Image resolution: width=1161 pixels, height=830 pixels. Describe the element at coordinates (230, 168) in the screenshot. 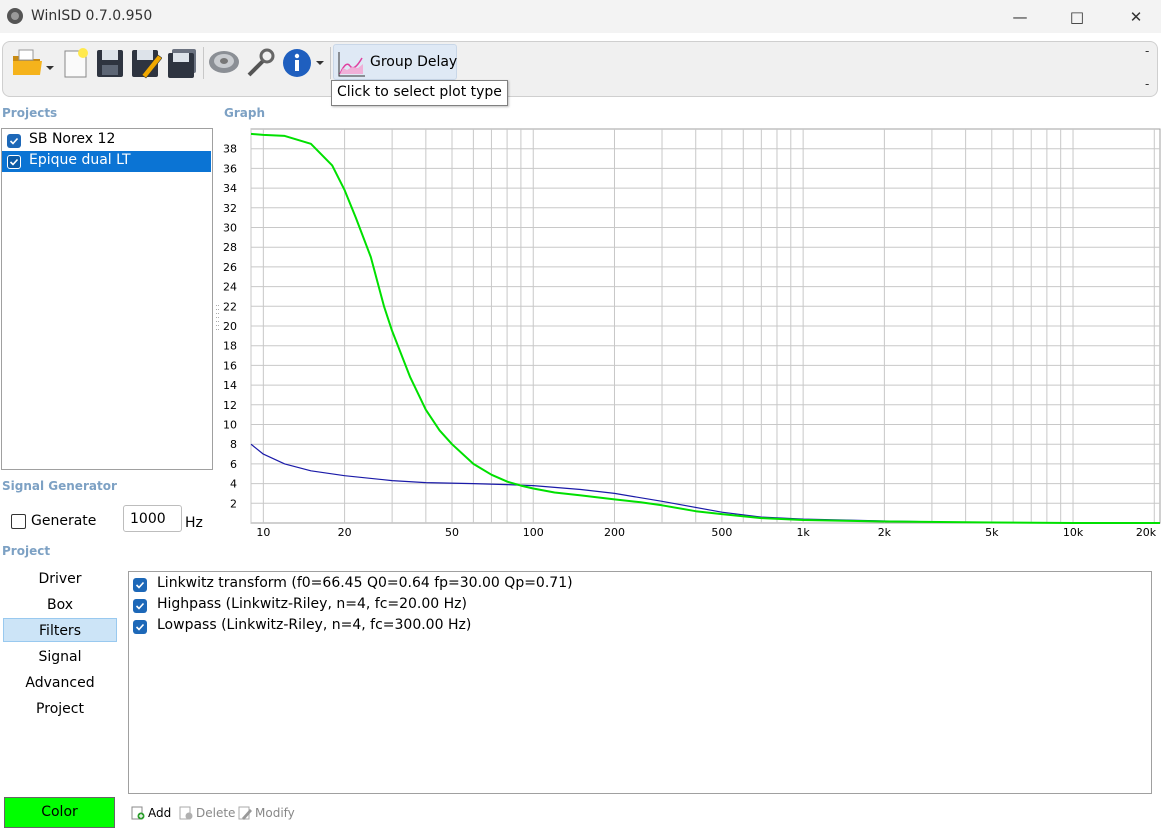

I see `y-tick-label: 36` at that location.